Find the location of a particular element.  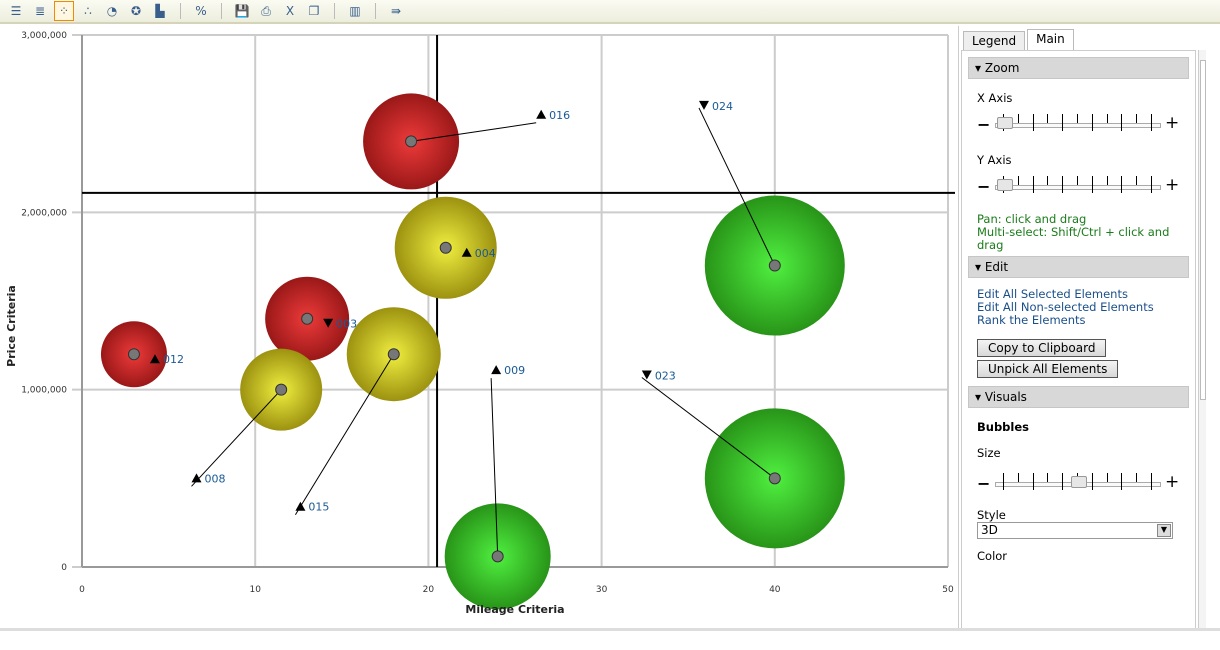

pin-arrow-icon: ⇛ is located at coordinates (396, 11).